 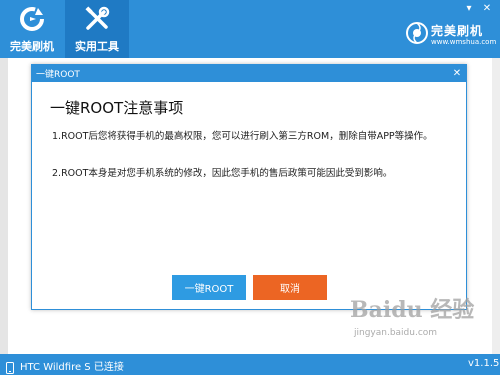 I want to click on tab-label: 完美刷机, so click(x=32, y=46).